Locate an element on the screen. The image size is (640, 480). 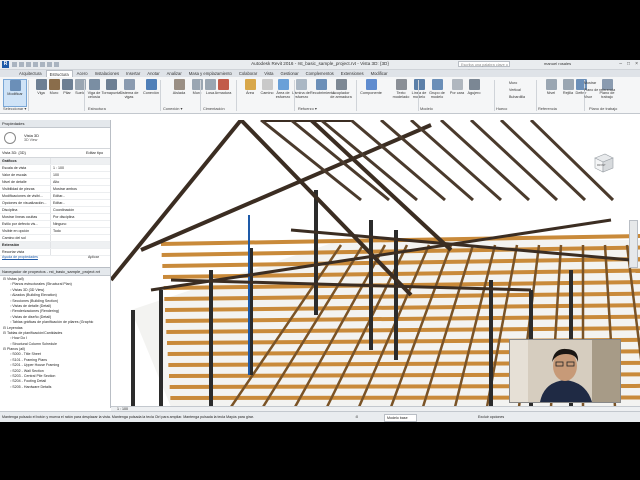
tab-modificar: Modificar is located at coordinates (379, 73).